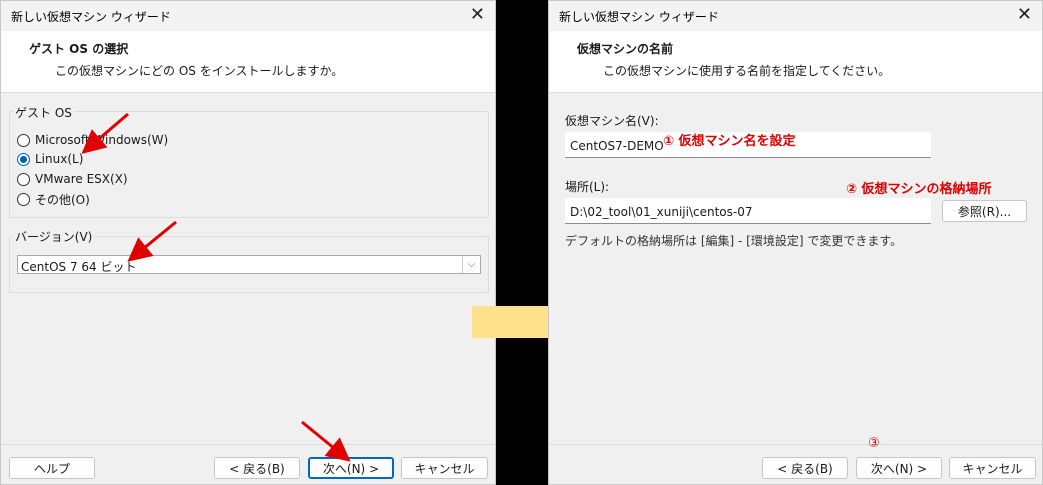  Describe the element at coordinates (248, 62) in the screenshot. I see `wizard-header: ゲスト OS の選択 この仮想マシンにどの OS をインストールしますか。` at that location.